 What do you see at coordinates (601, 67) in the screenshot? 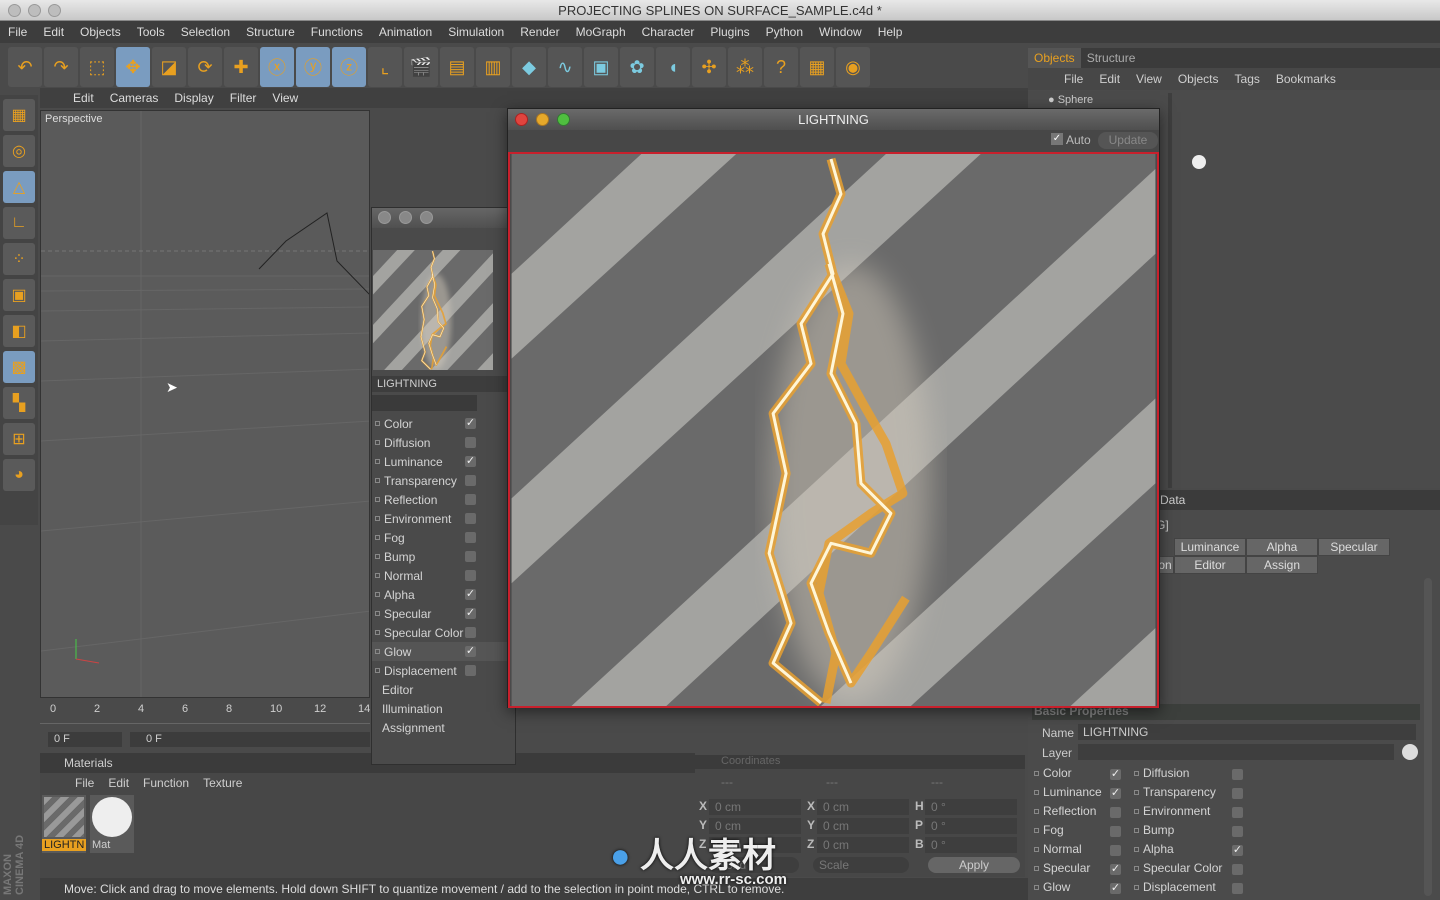
I see `nurbs-icon: ▣` at bounding box center [601, 67].